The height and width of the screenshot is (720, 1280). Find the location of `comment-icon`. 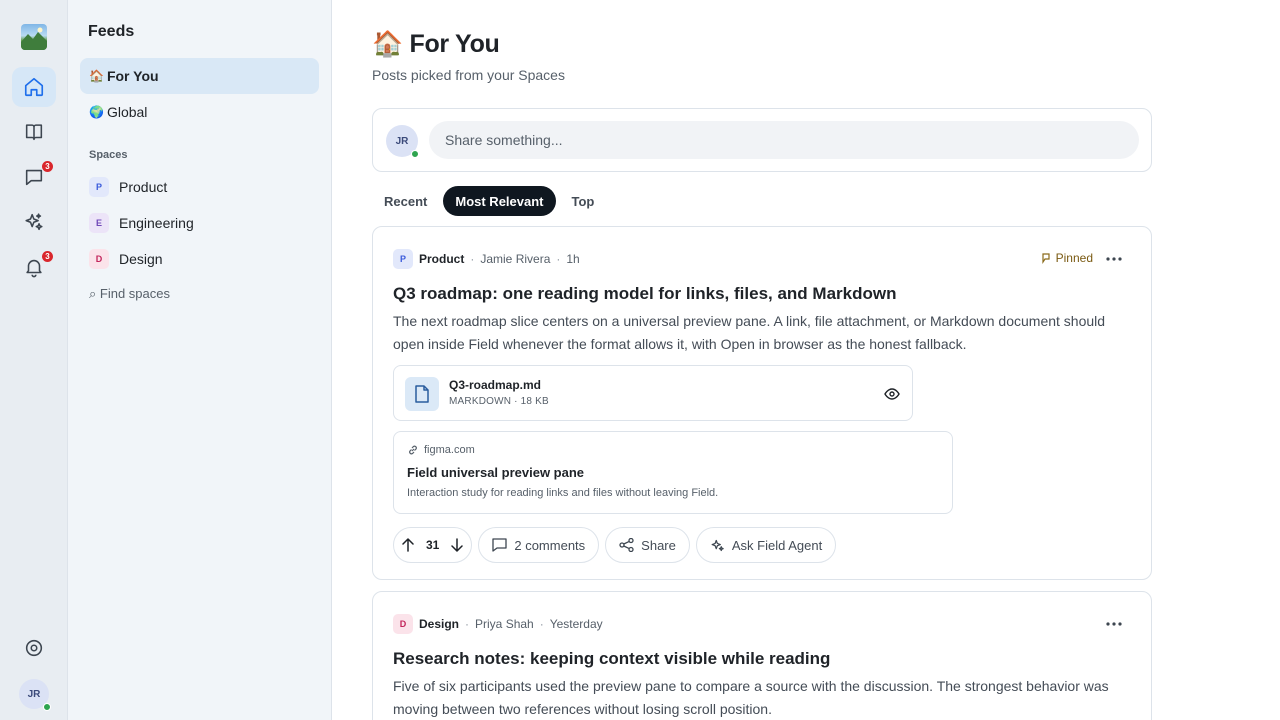

comment-icon is located at coordinates (500, 545).